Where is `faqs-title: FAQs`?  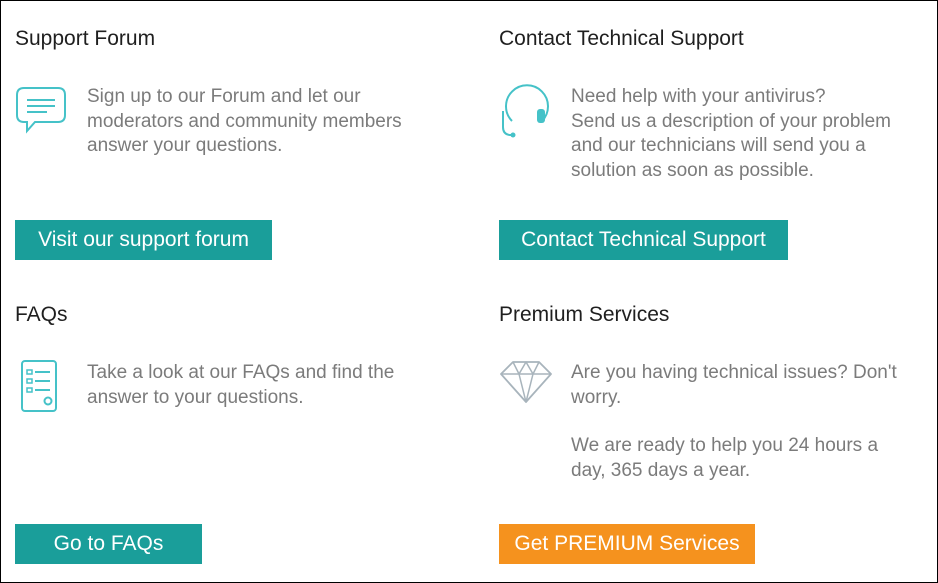 faqs-title: FAQs is located at coordinates (41, 314).